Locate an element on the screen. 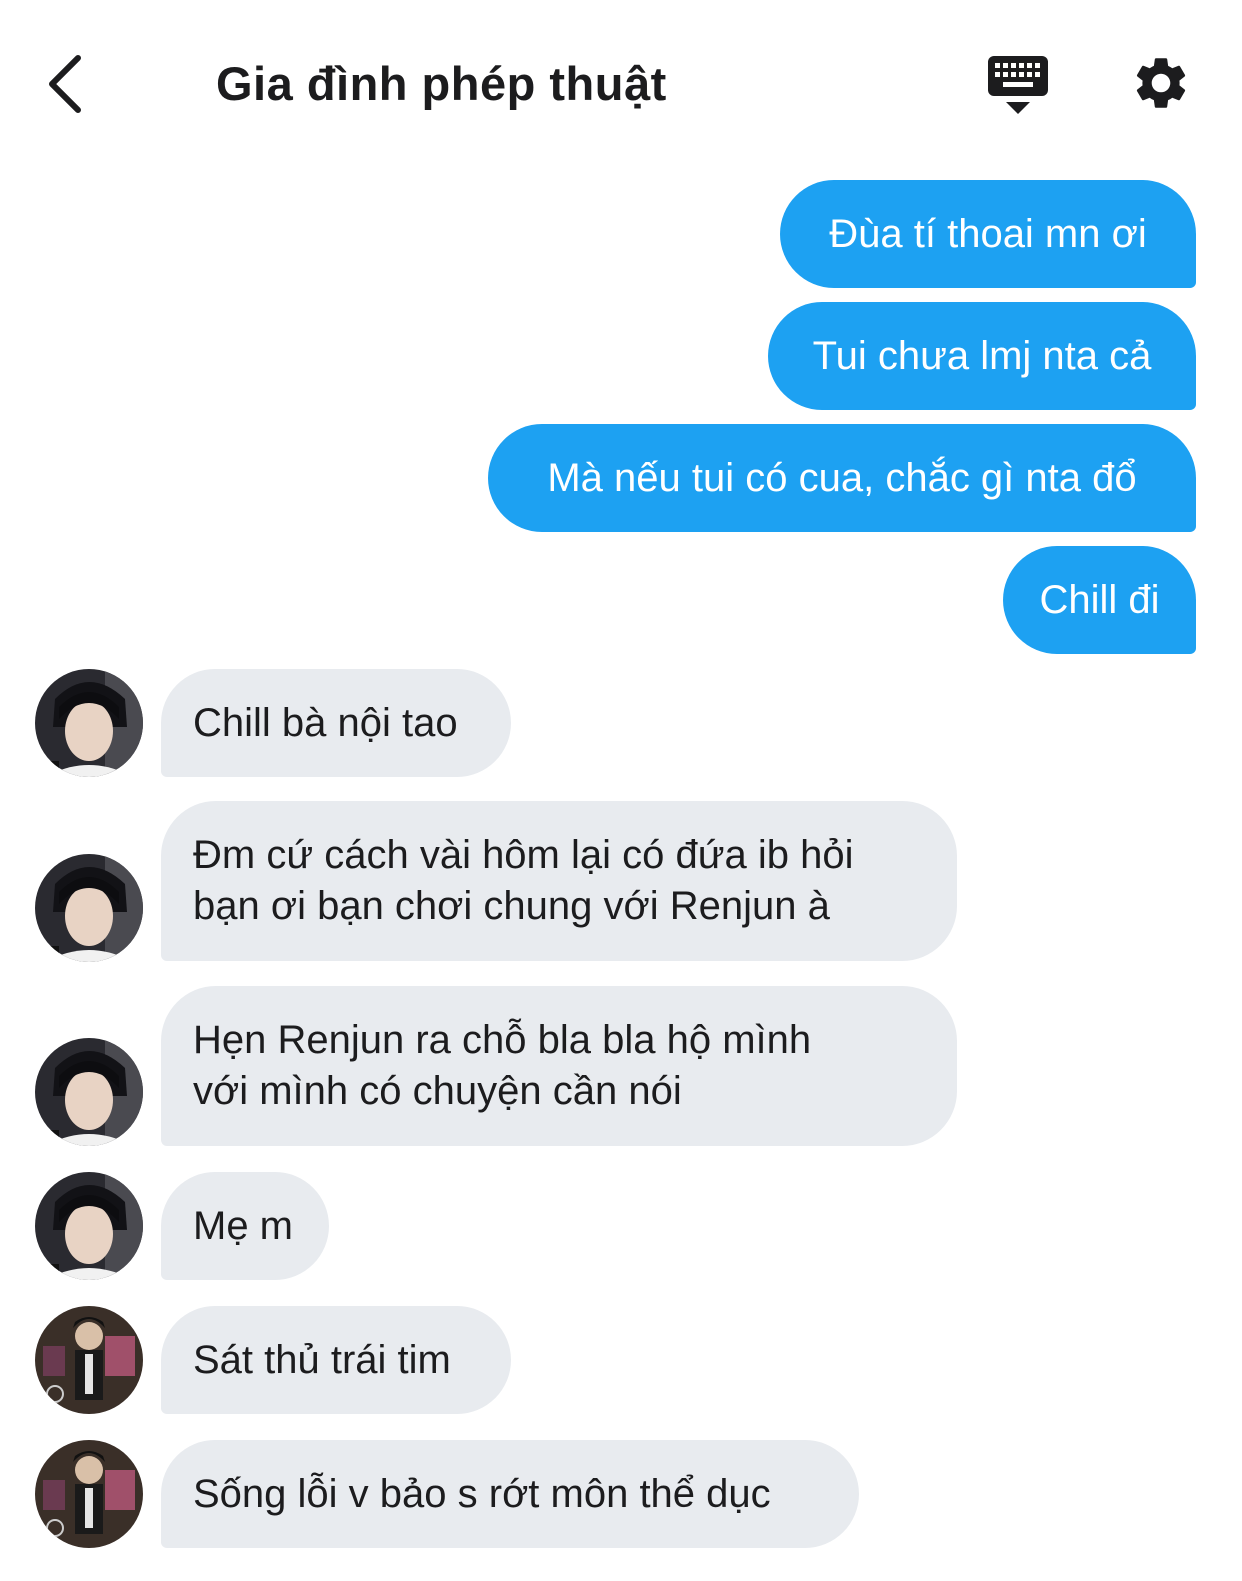  keyboard-toggle-button is located at coordinates (1019, 85).